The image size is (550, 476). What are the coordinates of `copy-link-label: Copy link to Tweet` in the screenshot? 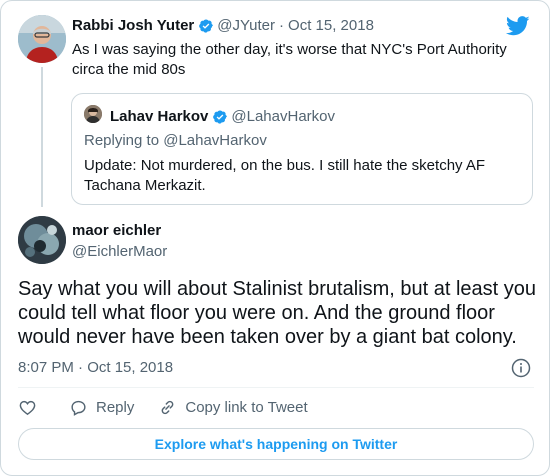 It's located at (246, 407).